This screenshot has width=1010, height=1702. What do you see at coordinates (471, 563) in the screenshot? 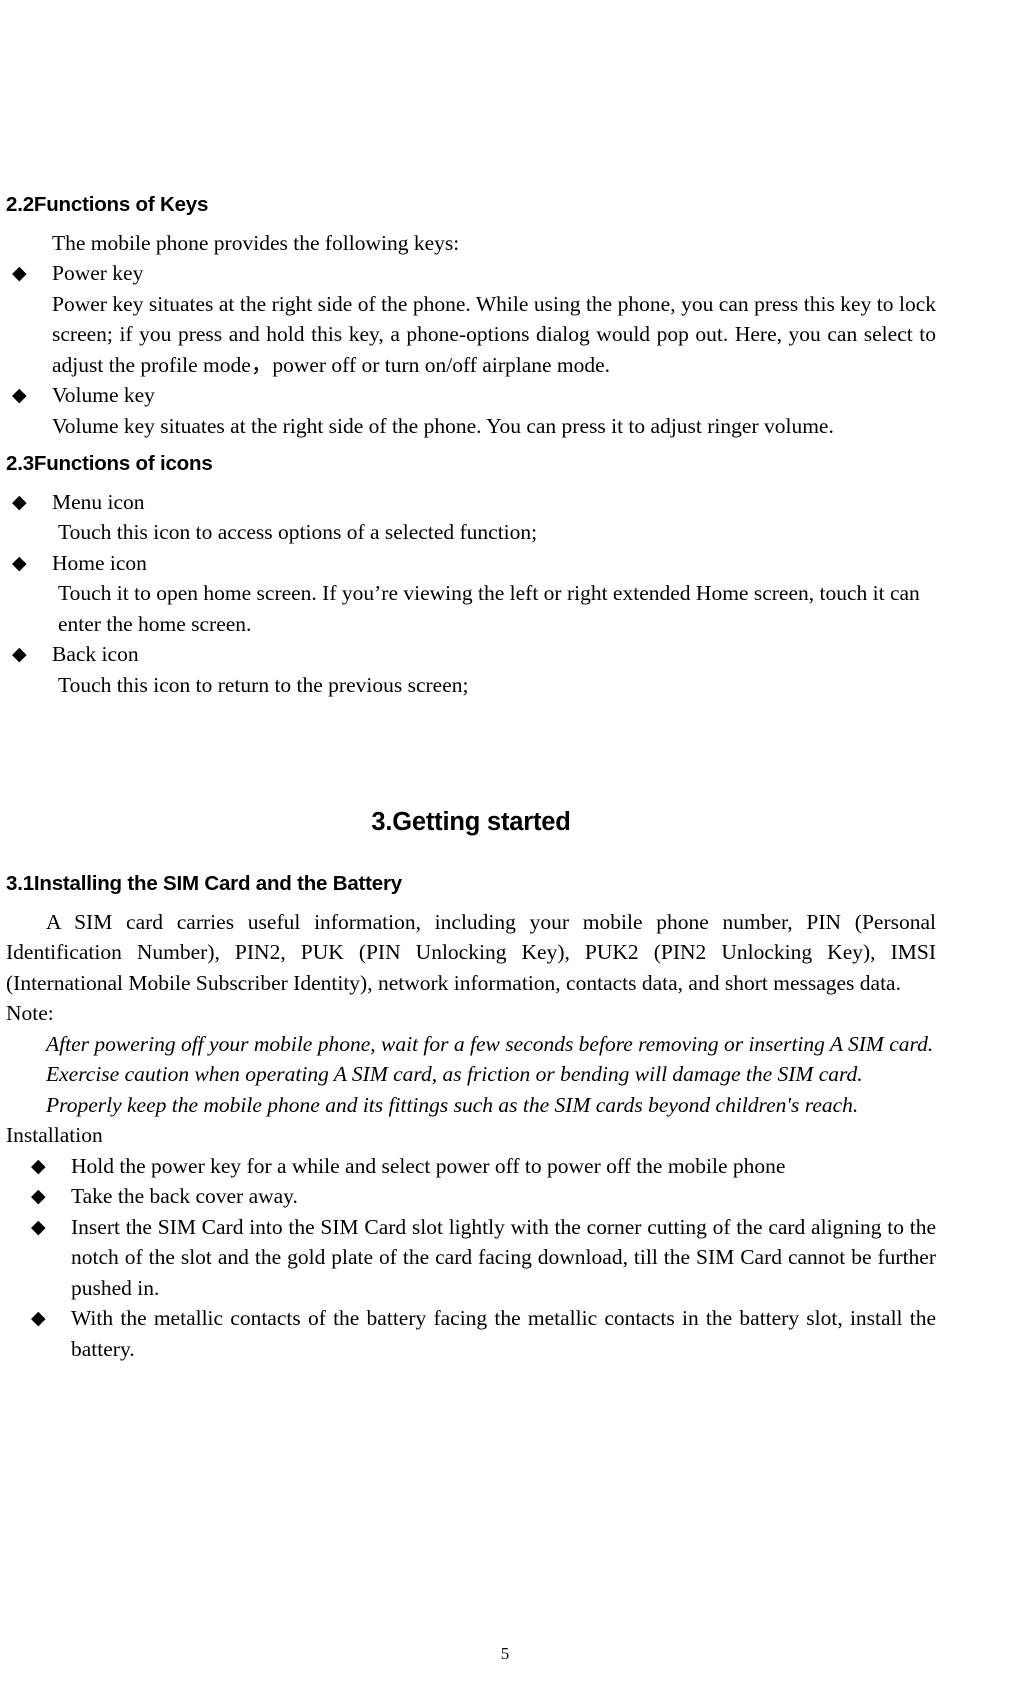
I see `list-item: ◆ Home icon` at bounding box center [471, 563].